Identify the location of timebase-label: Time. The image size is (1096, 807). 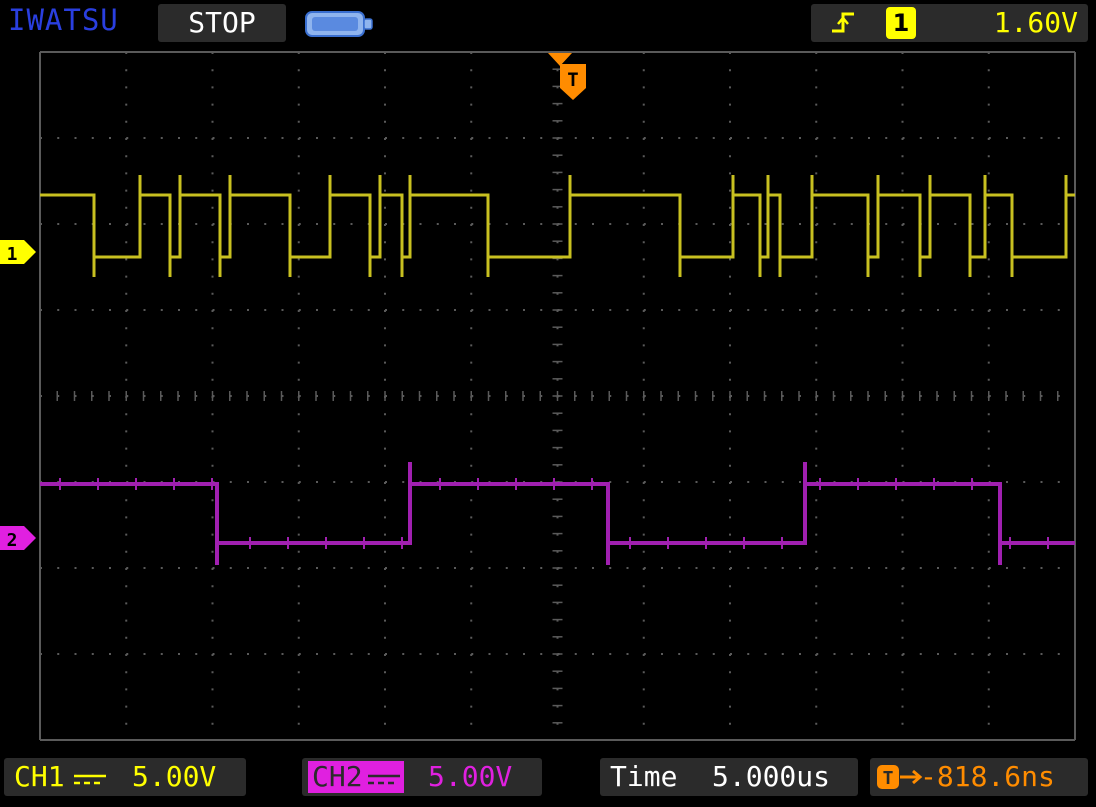
(644, 776).